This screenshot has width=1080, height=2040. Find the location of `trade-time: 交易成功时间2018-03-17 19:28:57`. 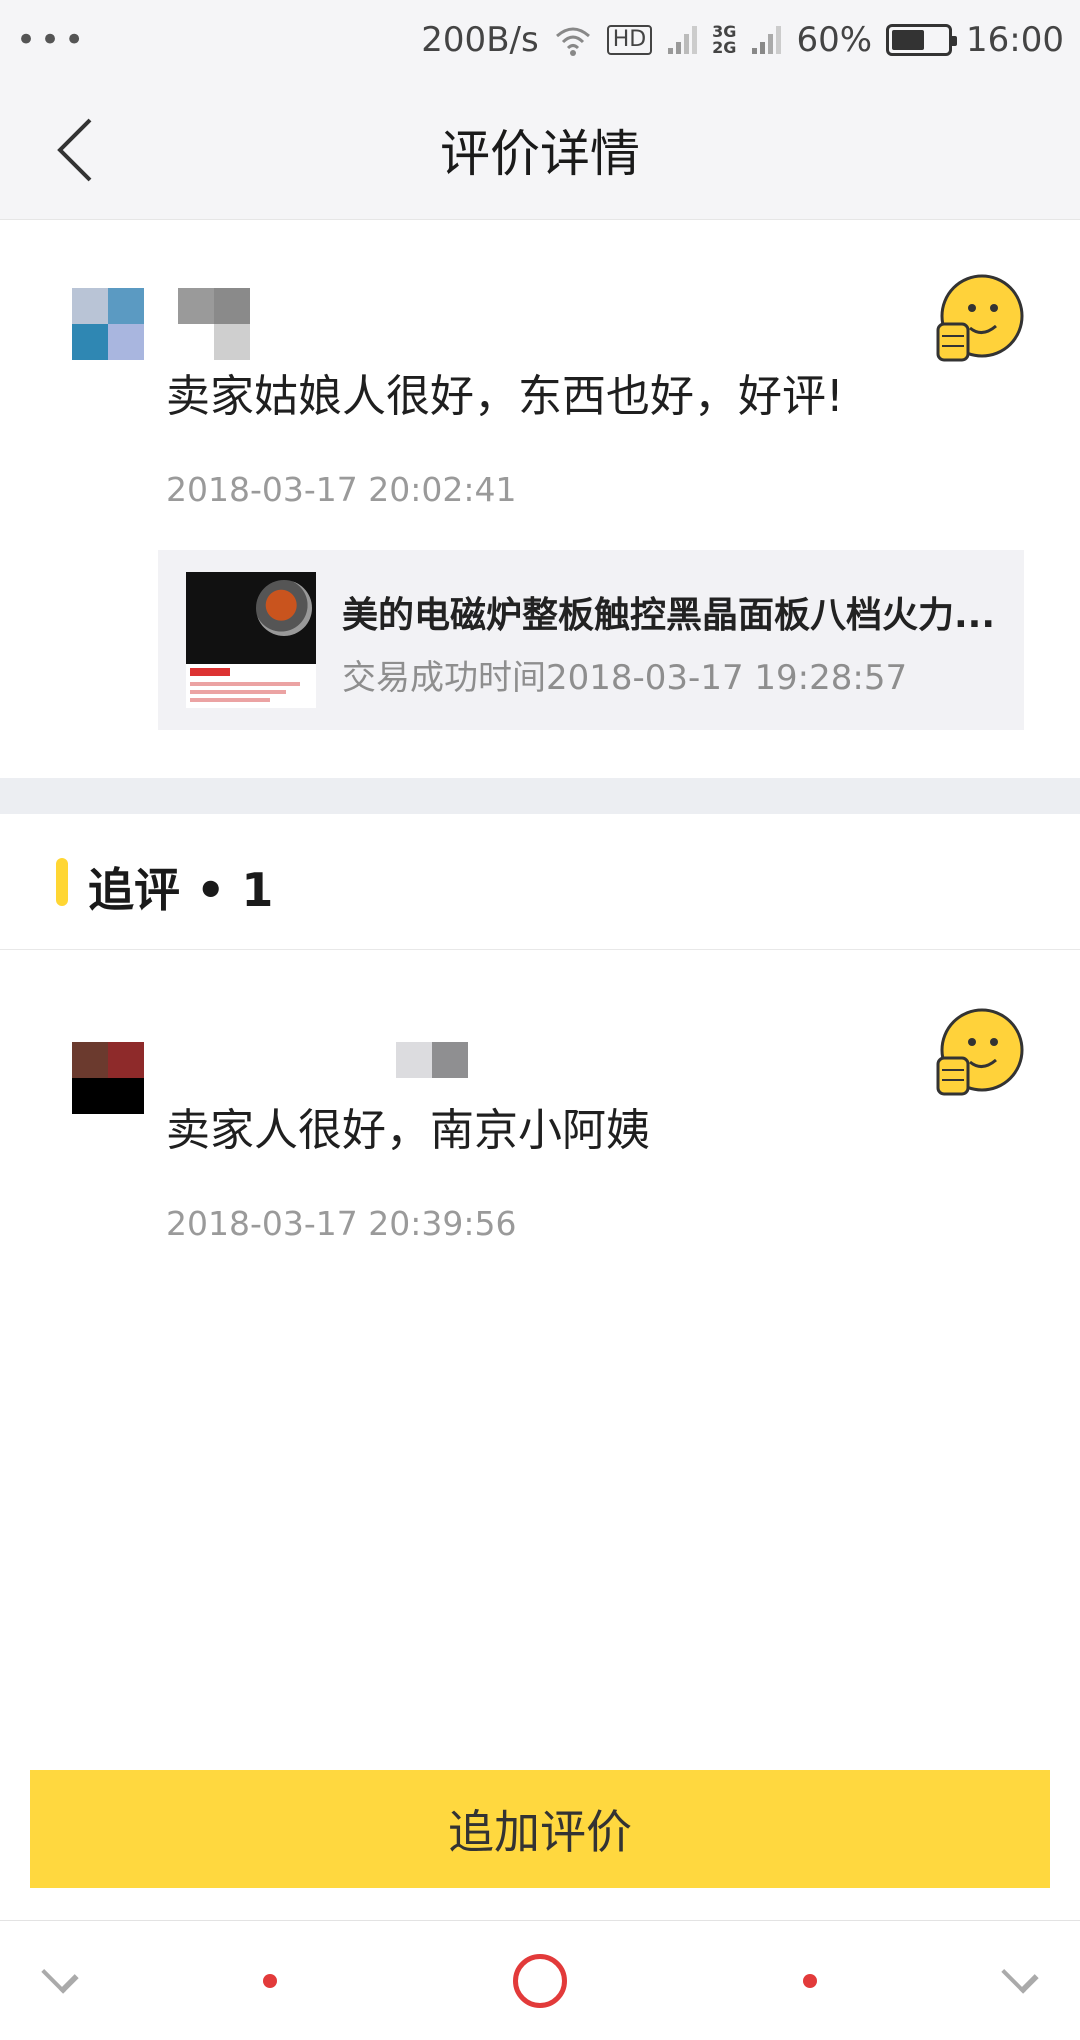

trade-time: 交易成功时间2018-03-17 19:28:57 is located at coordinates (625, 678).